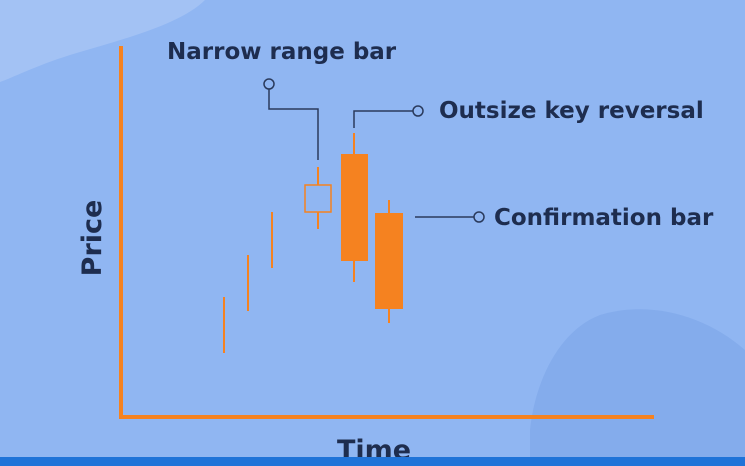 The width and height of the screenshot is (745, 466). Describe the element at coordinates (354, 207) in the screenshot. I see `outsize-key-reversal-candle` at that location.